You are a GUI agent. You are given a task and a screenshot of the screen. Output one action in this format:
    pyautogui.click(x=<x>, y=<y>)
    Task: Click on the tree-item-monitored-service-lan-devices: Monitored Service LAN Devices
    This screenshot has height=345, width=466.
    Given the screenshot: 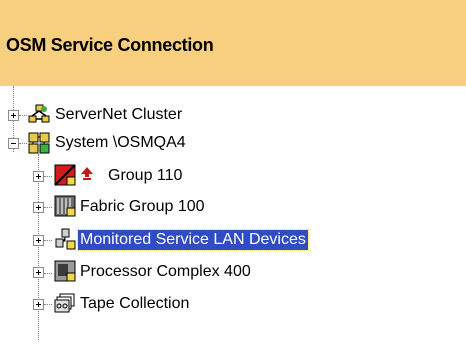 What is the action you would take?
    pyautogui.click(x=233, y=240)
    